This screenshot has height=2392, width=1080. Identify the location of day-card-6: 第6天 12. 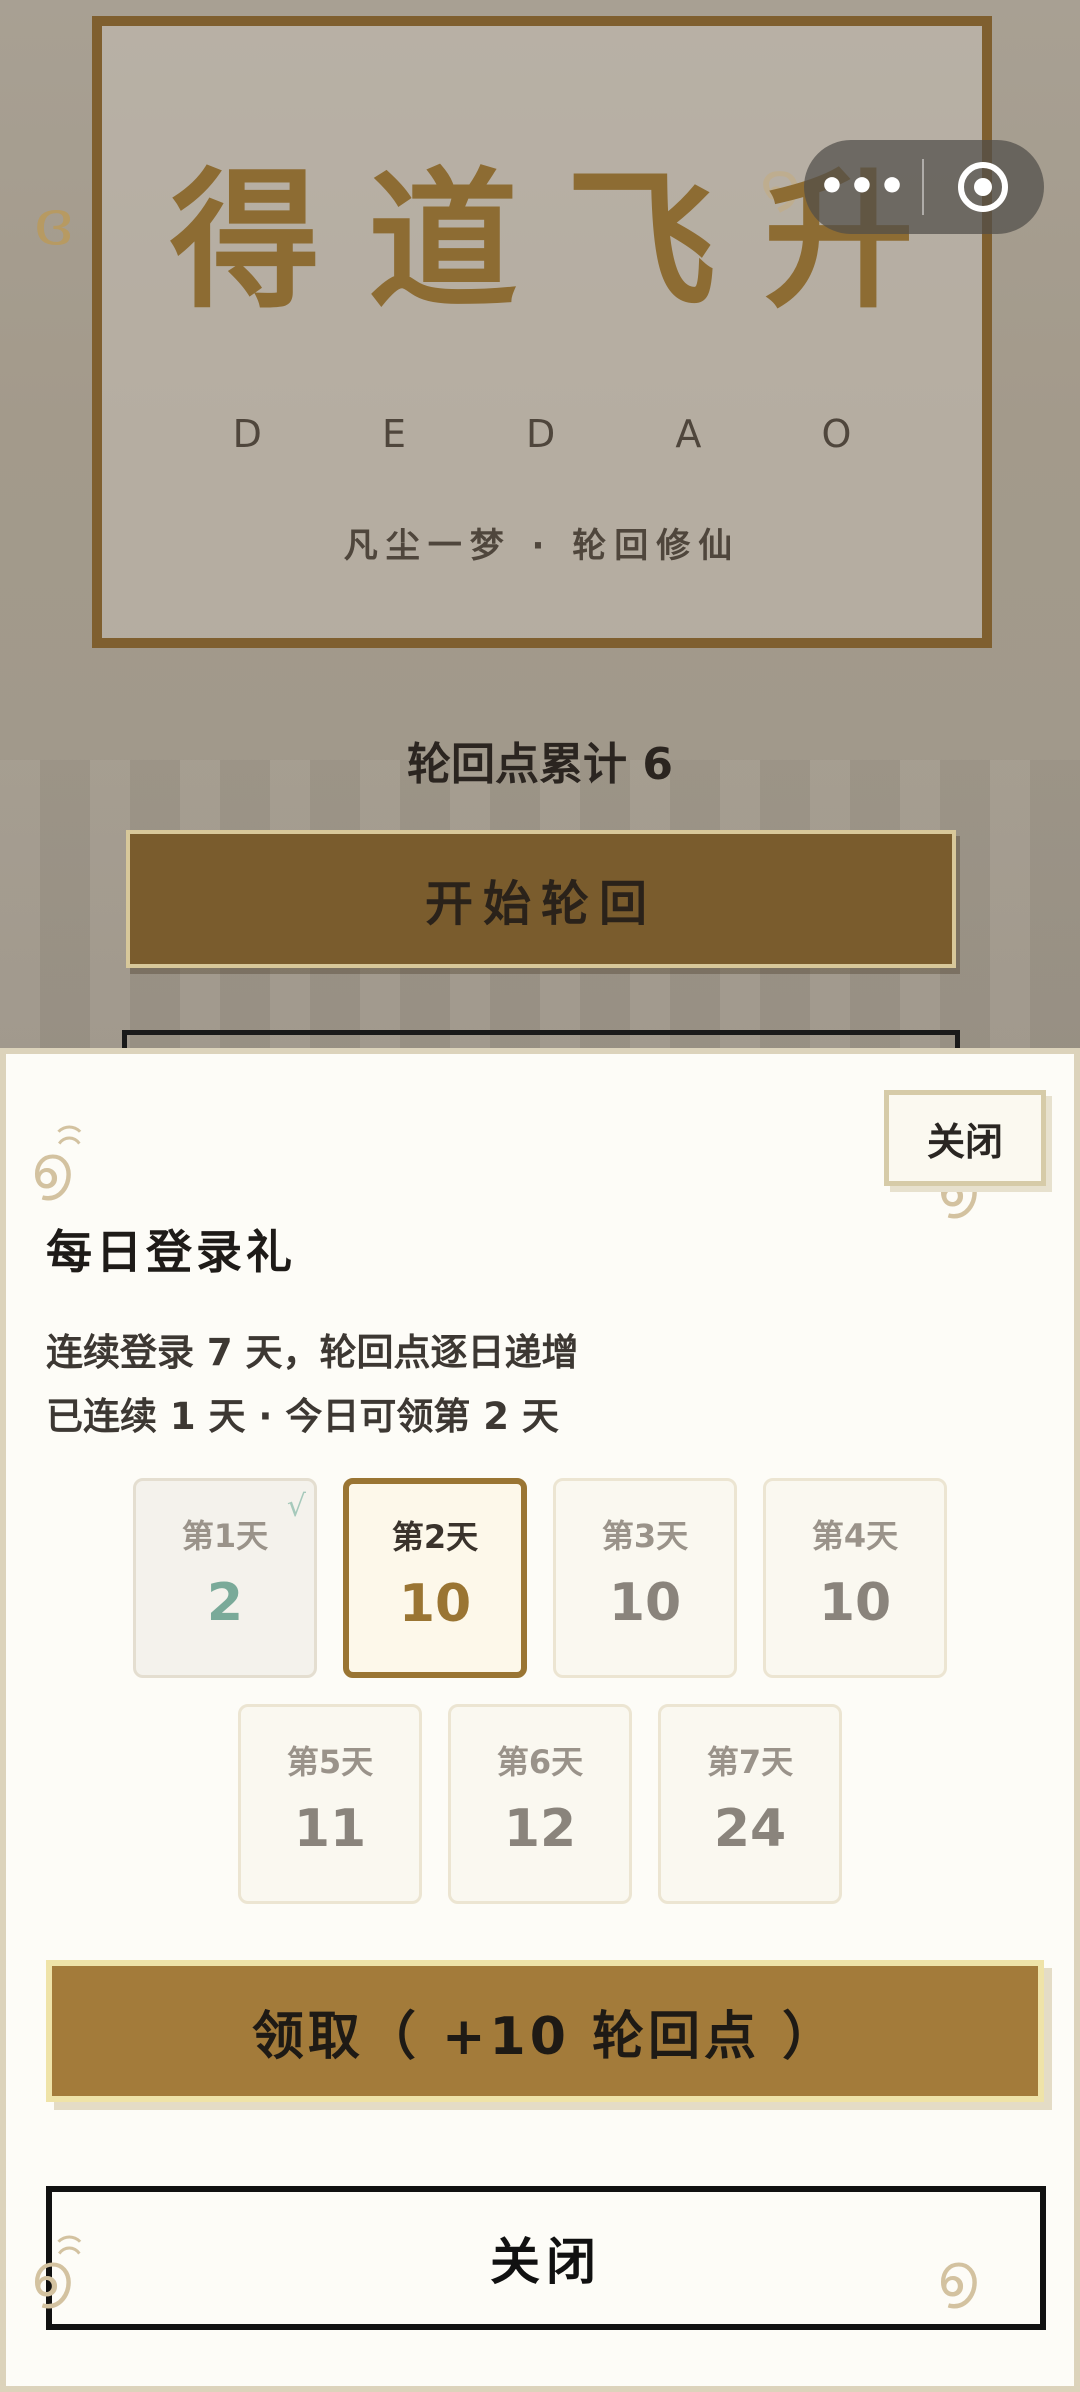
(540, 1804).